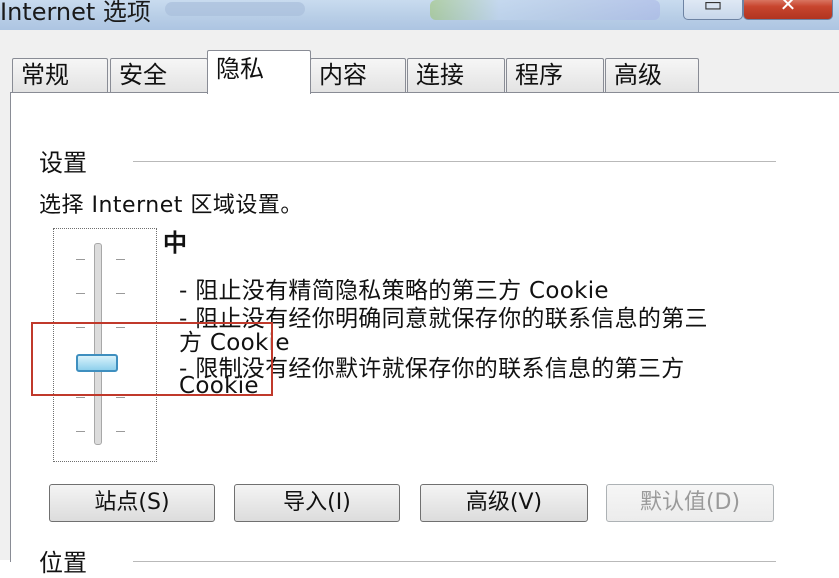 The image size is (839, 578). What do you see at coordinates (419, 15) in the screenshot?
I see `title-bar: Internet 选项 ▭ ✕` at bounding box center [419, 15].